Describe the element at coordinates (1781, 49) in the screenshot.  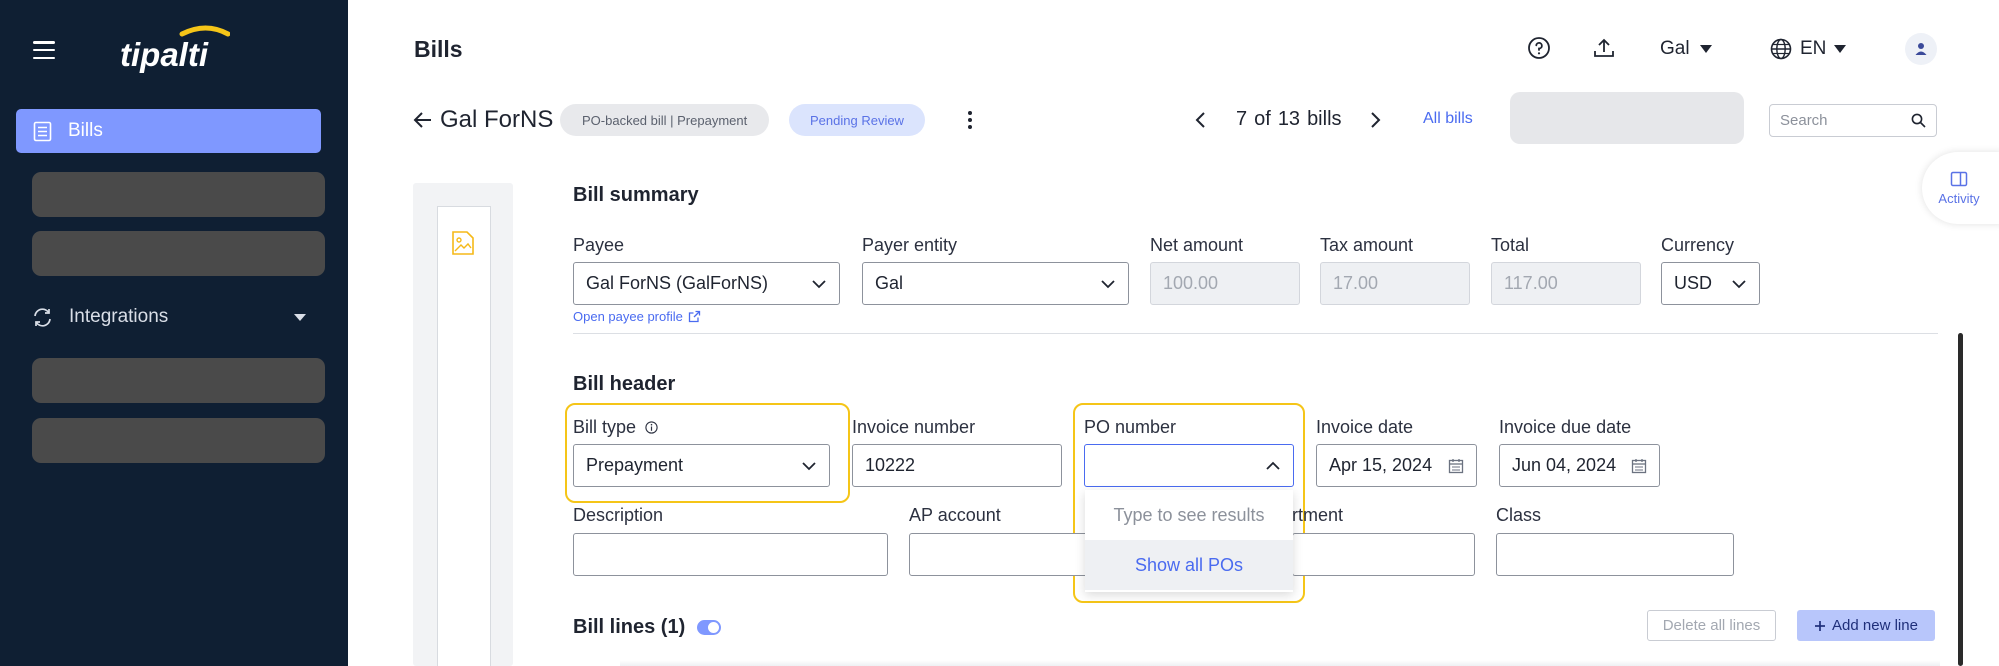
I see `globe-icon` at that location.